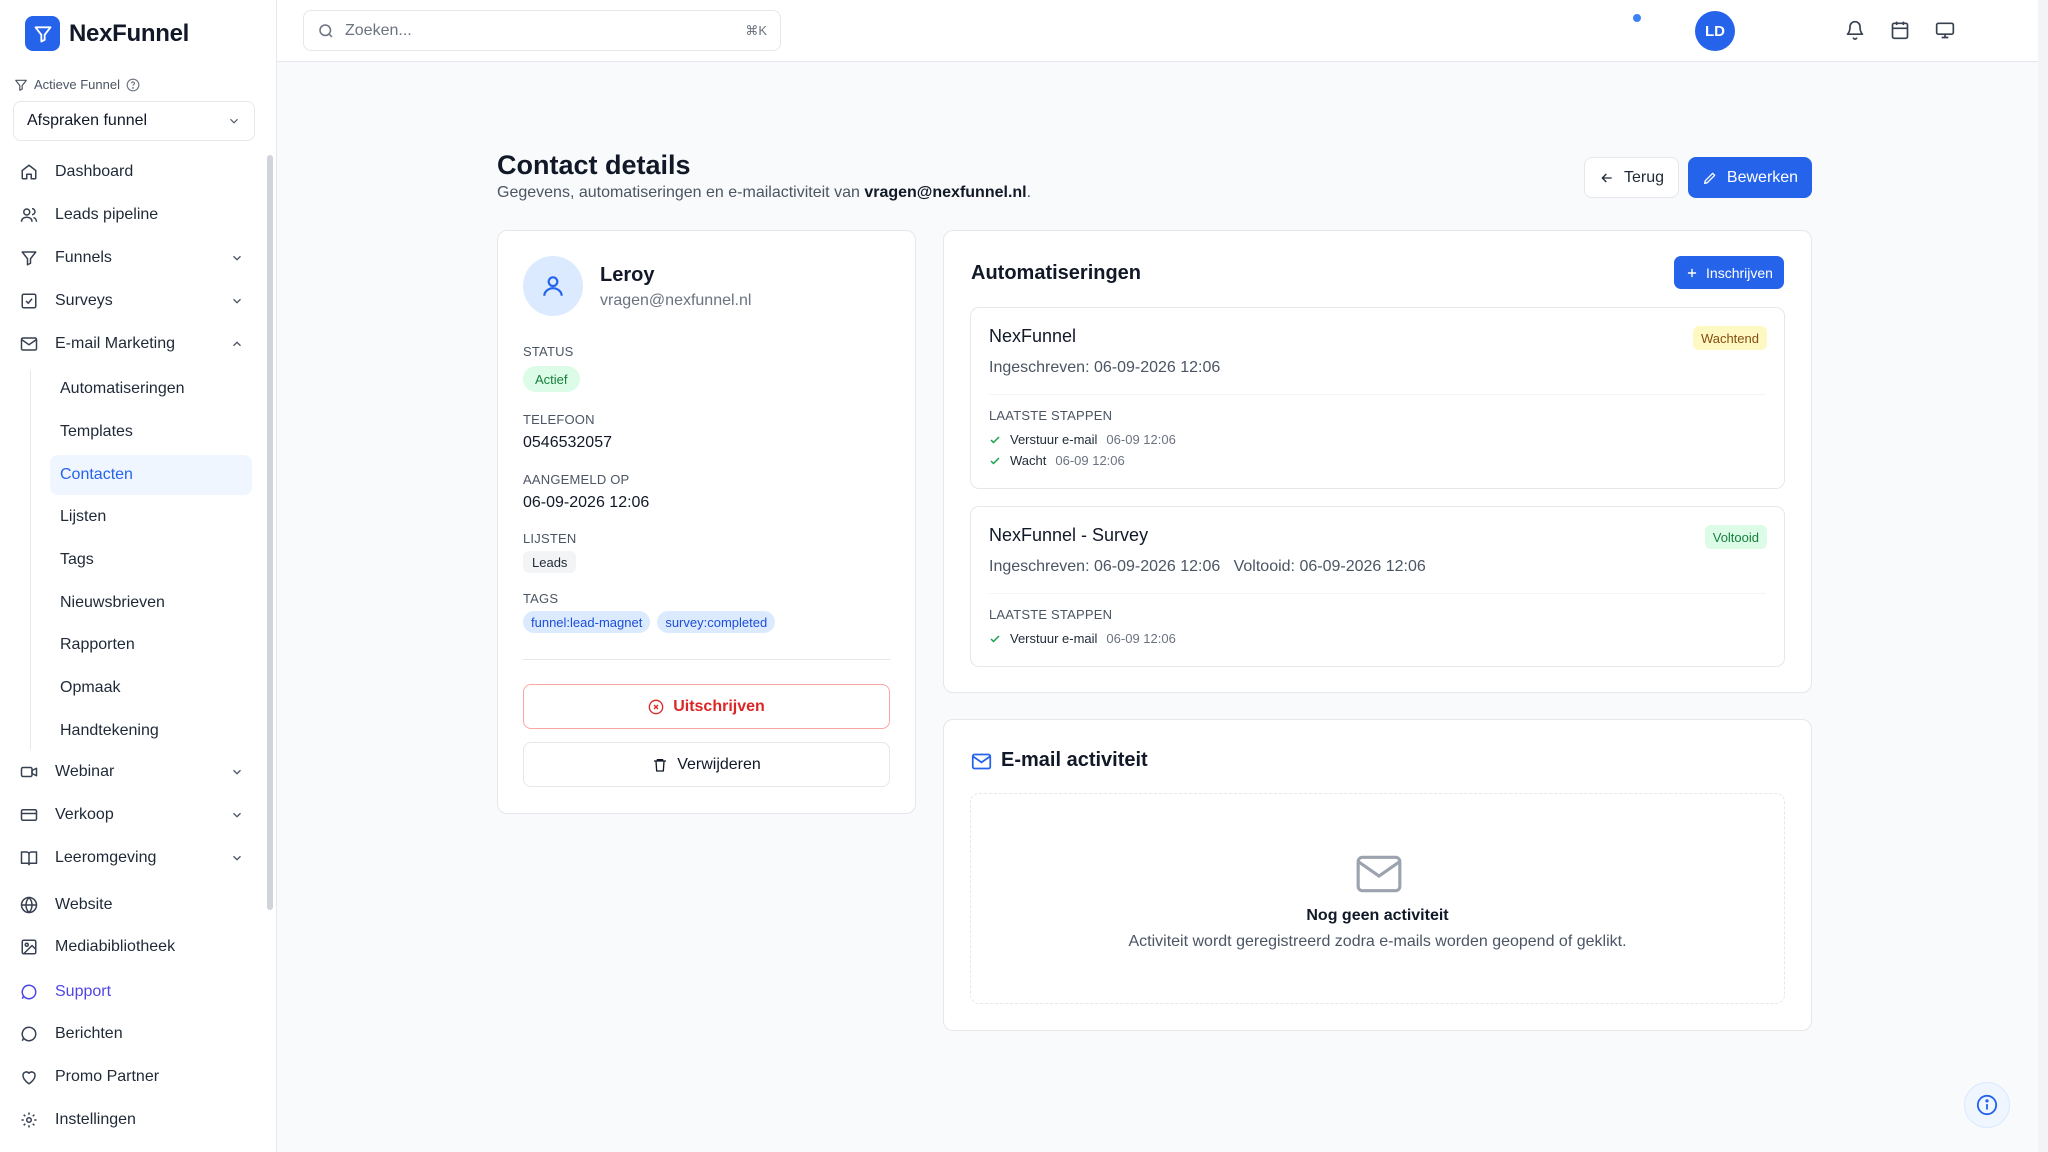  Describe the element at coordinates (29, 214) in the screenshot. I see `users-icon` at that location.